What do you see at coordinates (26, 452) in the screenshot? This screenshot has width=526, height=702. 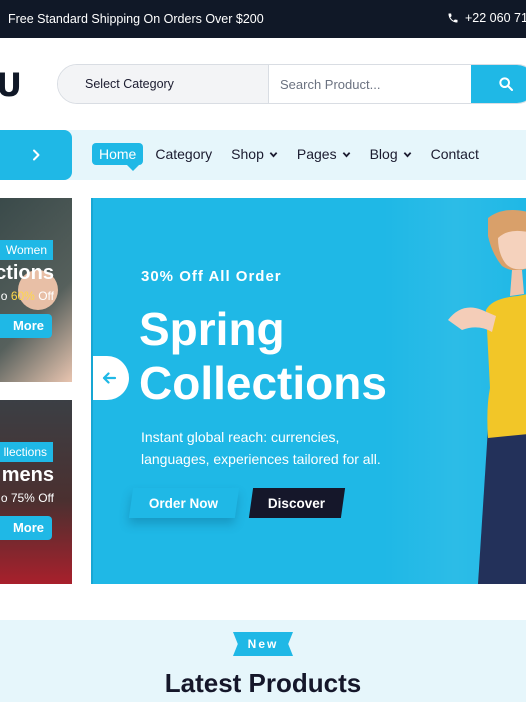 I see `banner-tag: llections` at bounding box center [26, 452].